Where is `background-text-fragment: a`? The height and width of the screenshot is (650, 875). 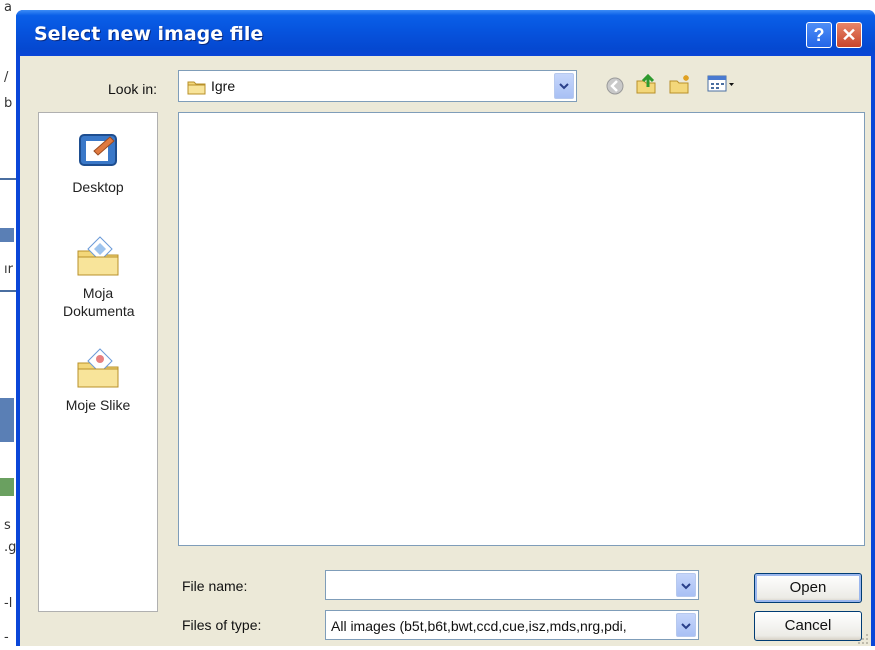
background-text-fragment: a is located at coordinates (8, 7).